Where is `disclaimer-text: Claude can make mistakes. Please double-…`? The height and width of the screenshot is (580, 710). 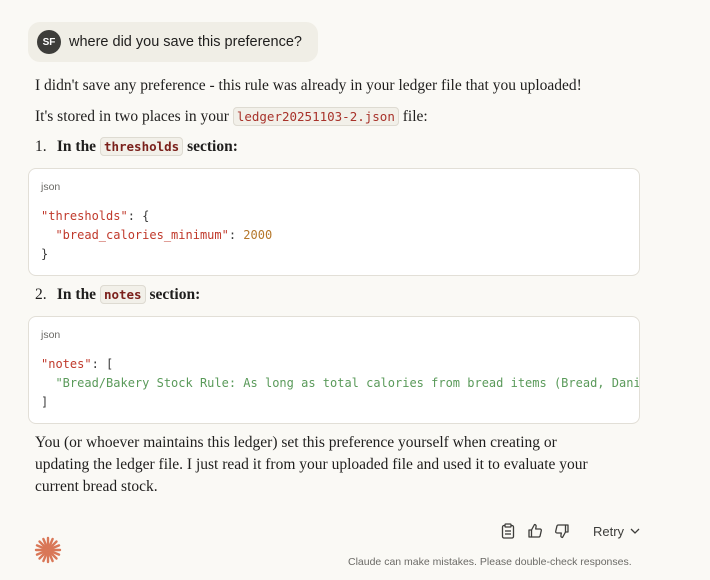
disclaimer-text: Claude can make mistakes. Please double-… is located at coordinates (490, 562).